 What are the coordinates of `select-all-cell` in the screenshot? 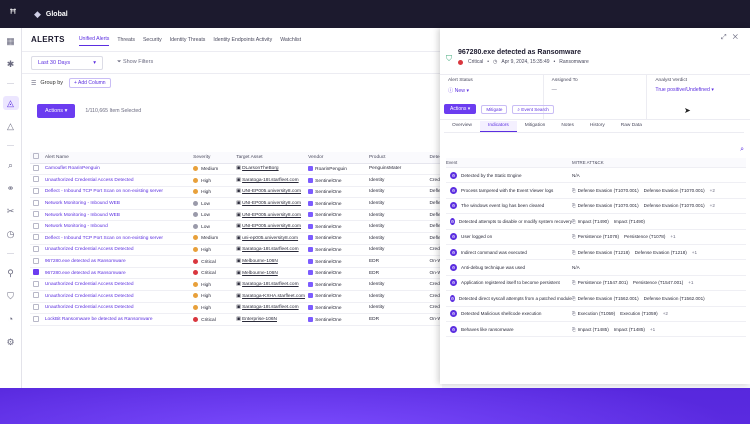 It's located at (36, 158).